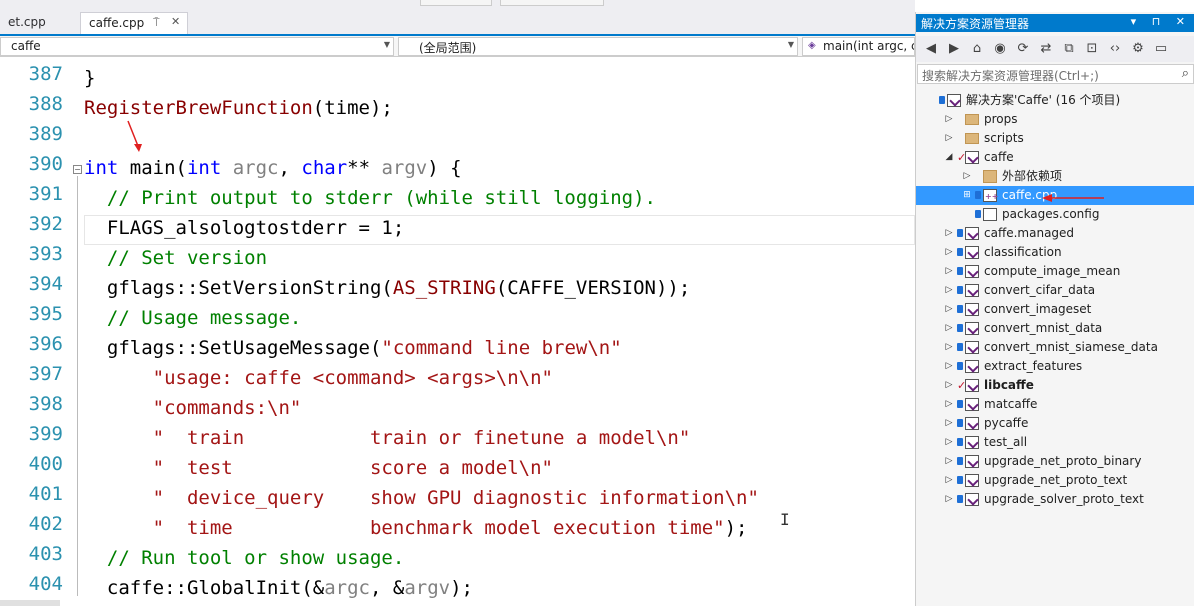 This screenshot has width=1194, height=606. I want to click on tree-item: ▷ upgrade_net_proto_binary, so click(1055, 461).